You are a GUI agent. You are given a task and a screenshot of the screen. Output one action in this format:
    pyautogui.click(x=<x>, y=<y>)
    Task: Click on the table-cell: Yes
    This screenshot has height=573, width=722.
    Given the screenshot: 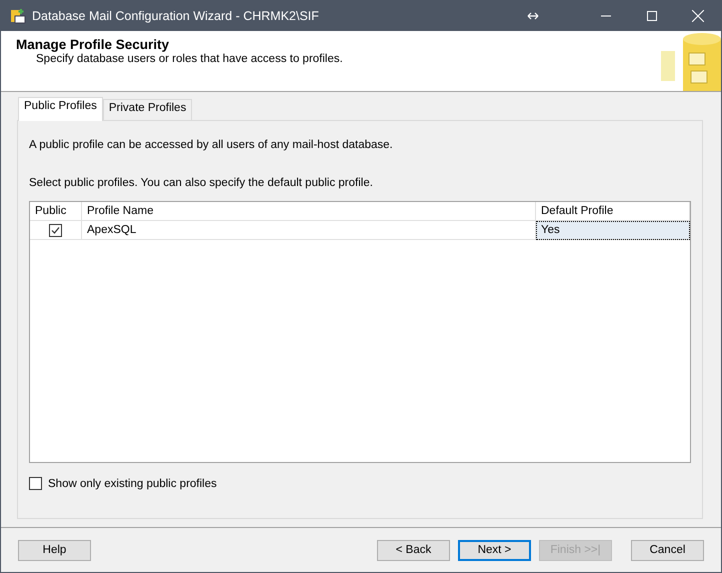 What is the action you would take?
    pyautogui.click(x=613, y=230)
    